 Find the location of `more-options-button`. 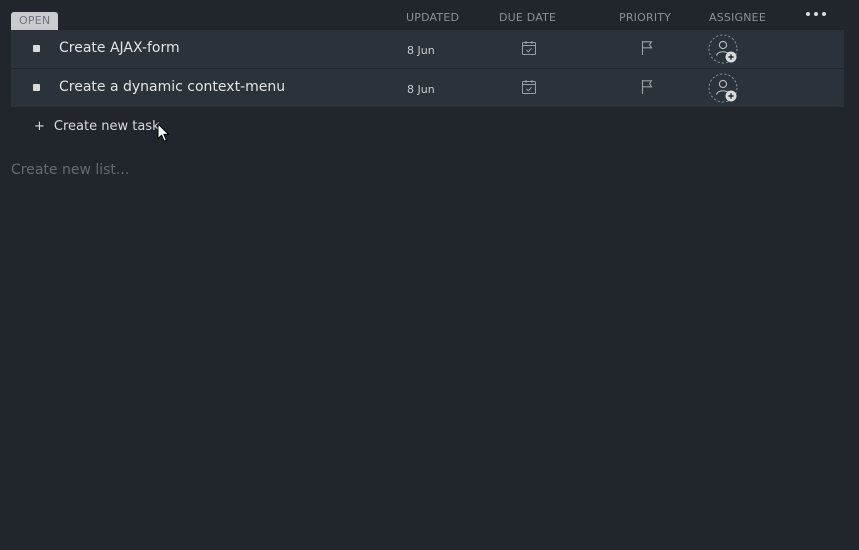

more-options-button is located at coordinates (816, 14).